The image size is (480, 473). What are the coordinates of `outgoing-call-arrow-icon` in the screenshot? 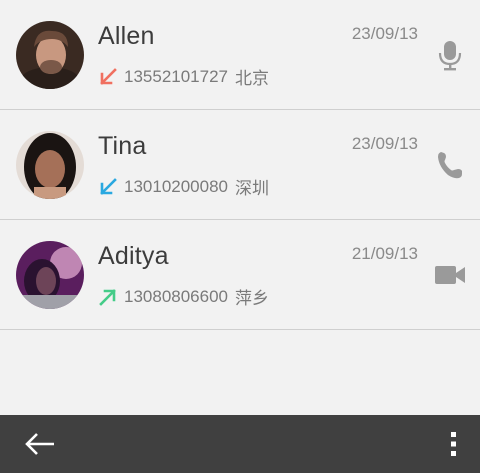 It's located at (108, 297).